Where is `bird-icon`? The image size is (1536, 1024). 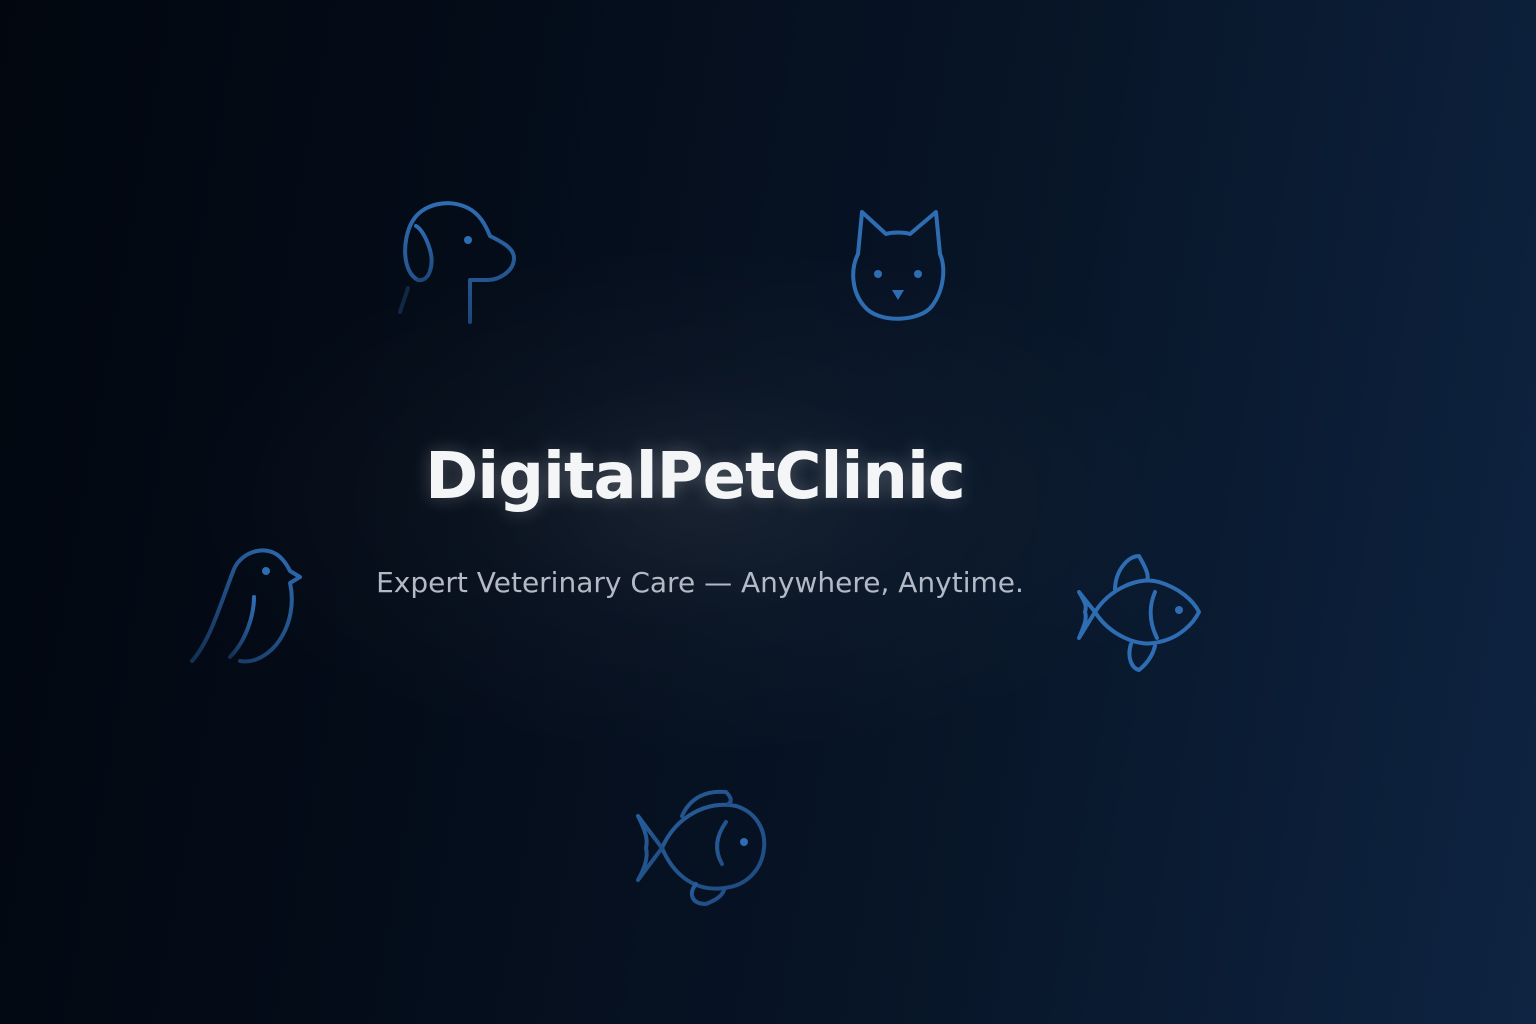
bird-icon is located at coordinates (250, 607).